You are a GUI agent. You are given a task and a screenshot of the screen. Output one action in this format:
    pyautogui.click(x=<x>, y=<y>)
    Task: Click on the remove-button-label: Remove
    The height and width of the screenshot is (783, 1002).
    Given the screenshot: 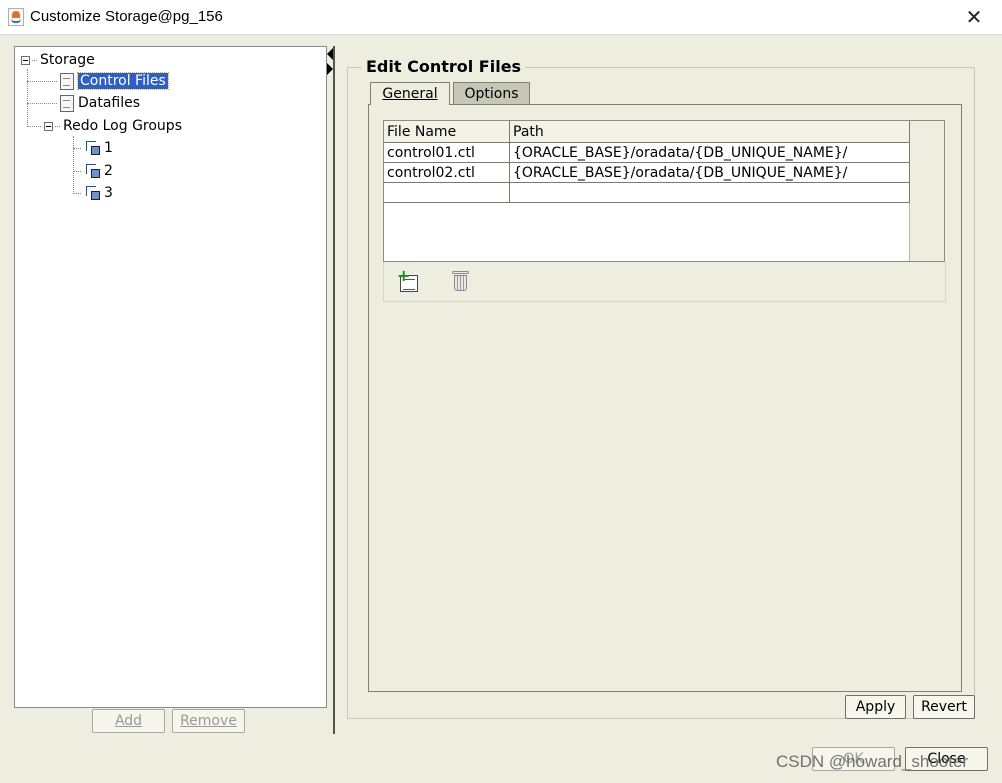 What is the action you would take?
    pyautogui.click(x=208, y=721)
    